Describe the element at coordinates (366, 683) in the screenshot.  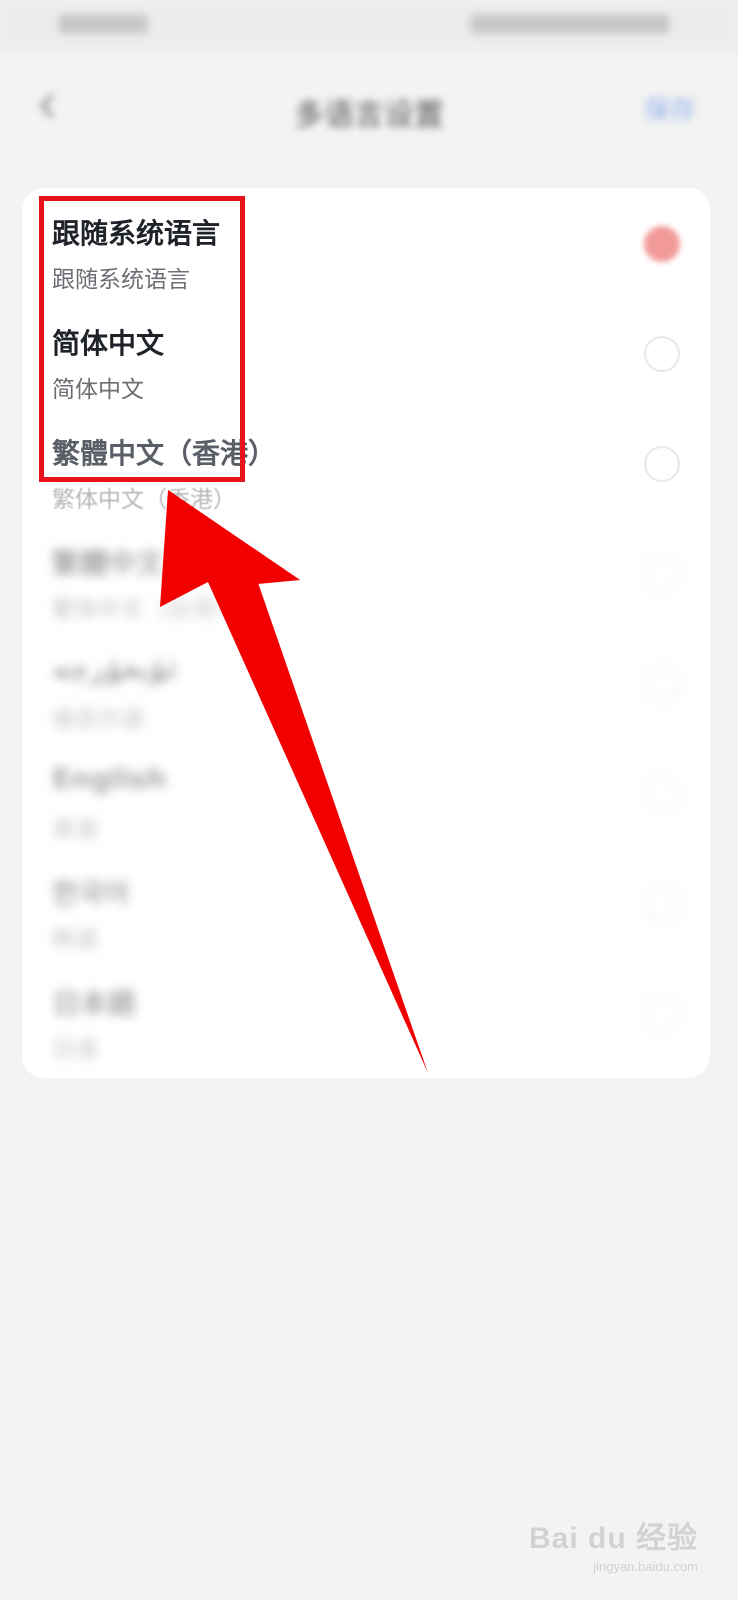
I see `language-option-uyghur: ئۇيغۇرچە 维吾尔语` at that location.